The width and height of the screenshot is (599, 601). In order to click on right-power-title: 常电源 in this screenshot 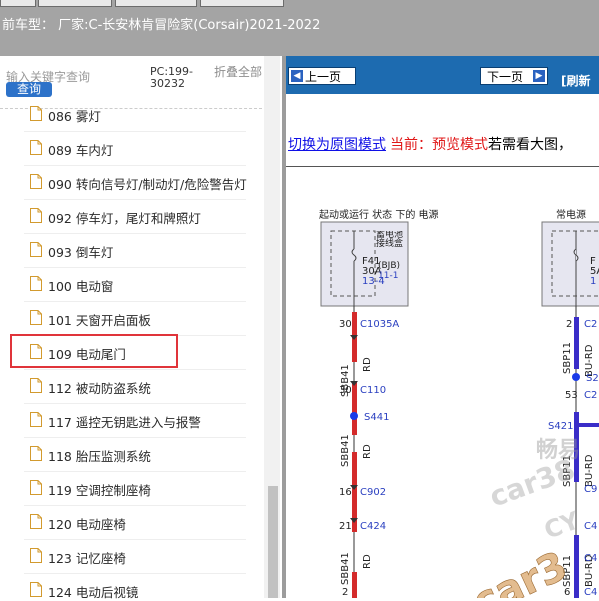, I will do `click(571, 214)`.